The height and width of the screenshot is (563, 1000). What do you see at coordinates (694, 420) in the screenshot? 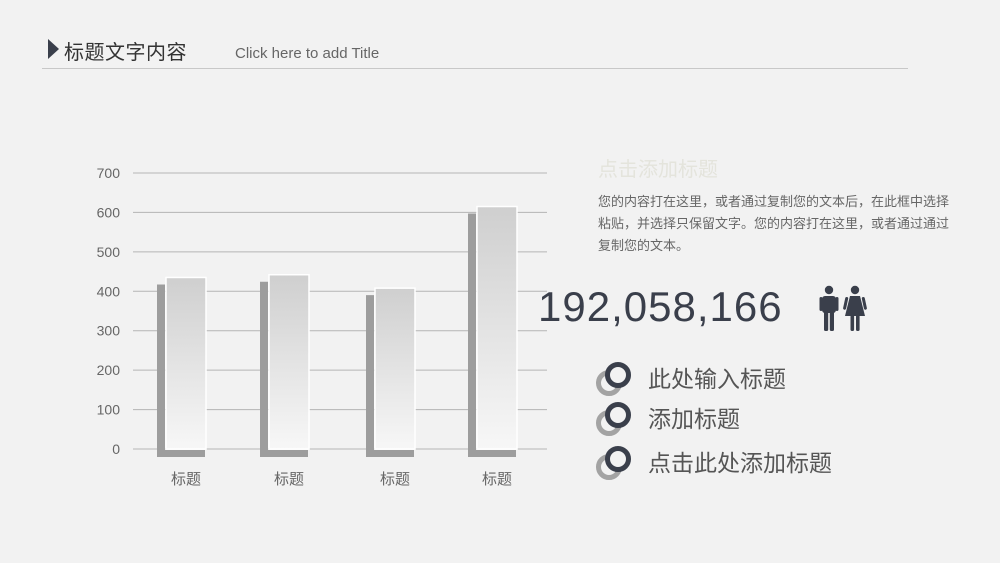
I see `bullet-label: 添加标题` at bounding box center [694, 420].